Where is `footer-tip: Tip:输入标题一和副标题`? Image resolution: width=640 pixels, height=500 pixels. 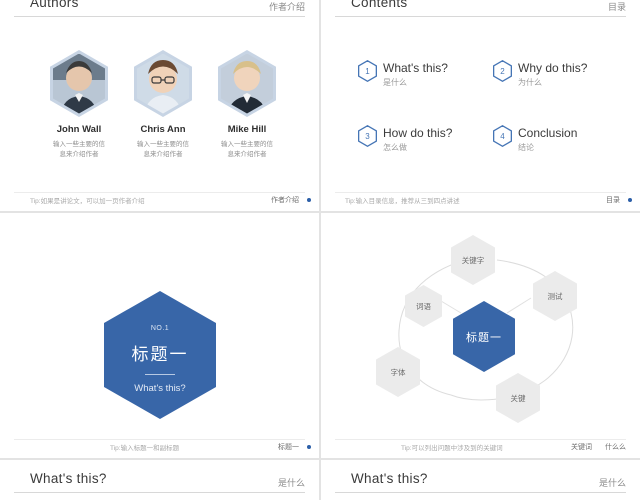 footer-tip: Tip:输入标题一和副标题 is located at coordinates (145, 448).